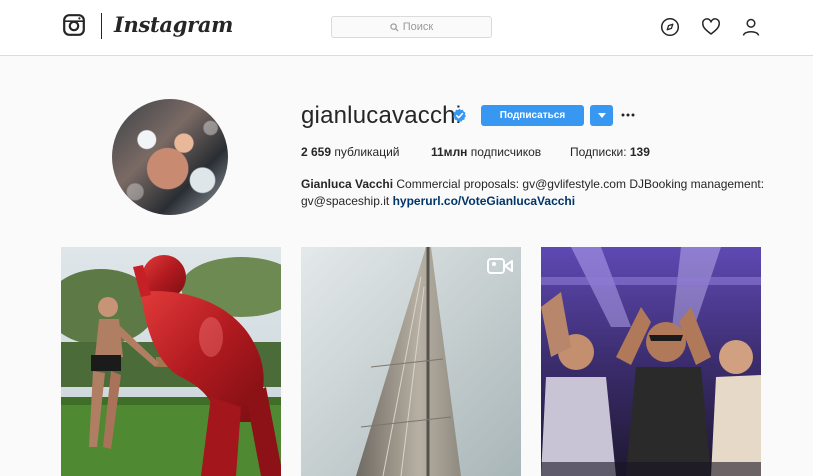 The width and height of the screenshot is (813, 476). I want to click on posts-count-label: публикаций, so click(367, 152).